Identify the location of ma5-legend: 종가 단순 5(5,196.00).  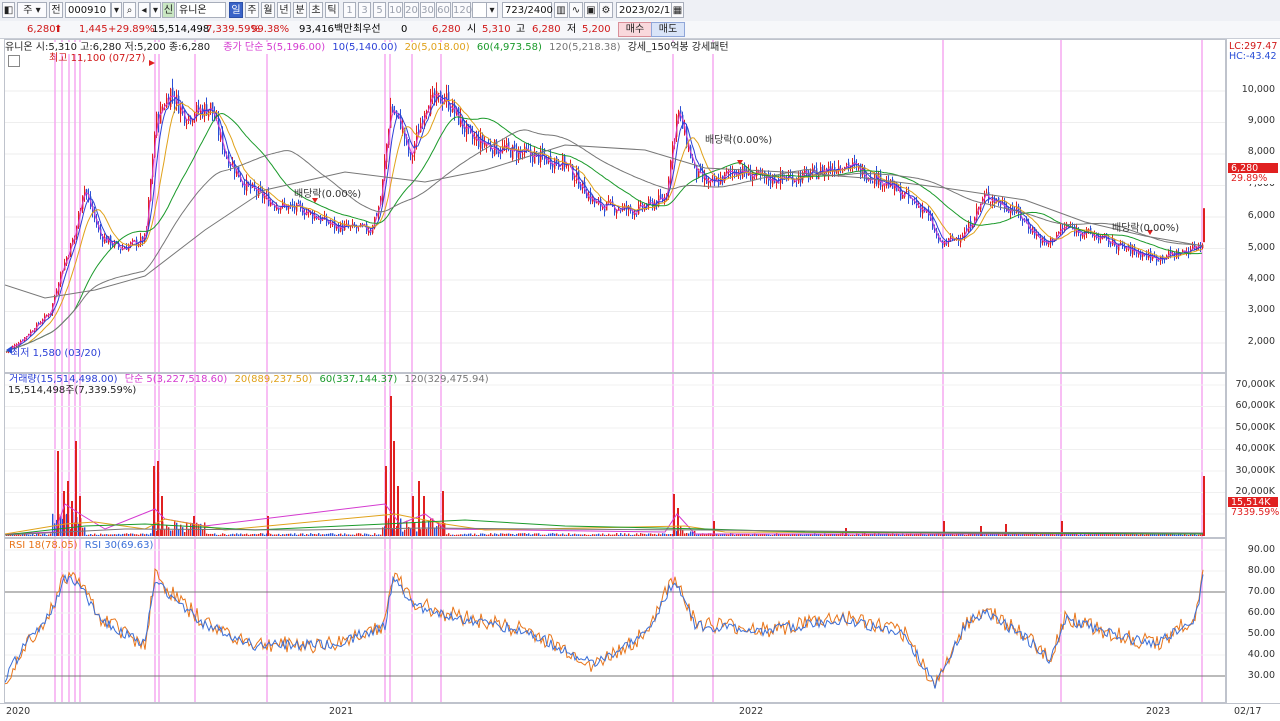
(274, 47).